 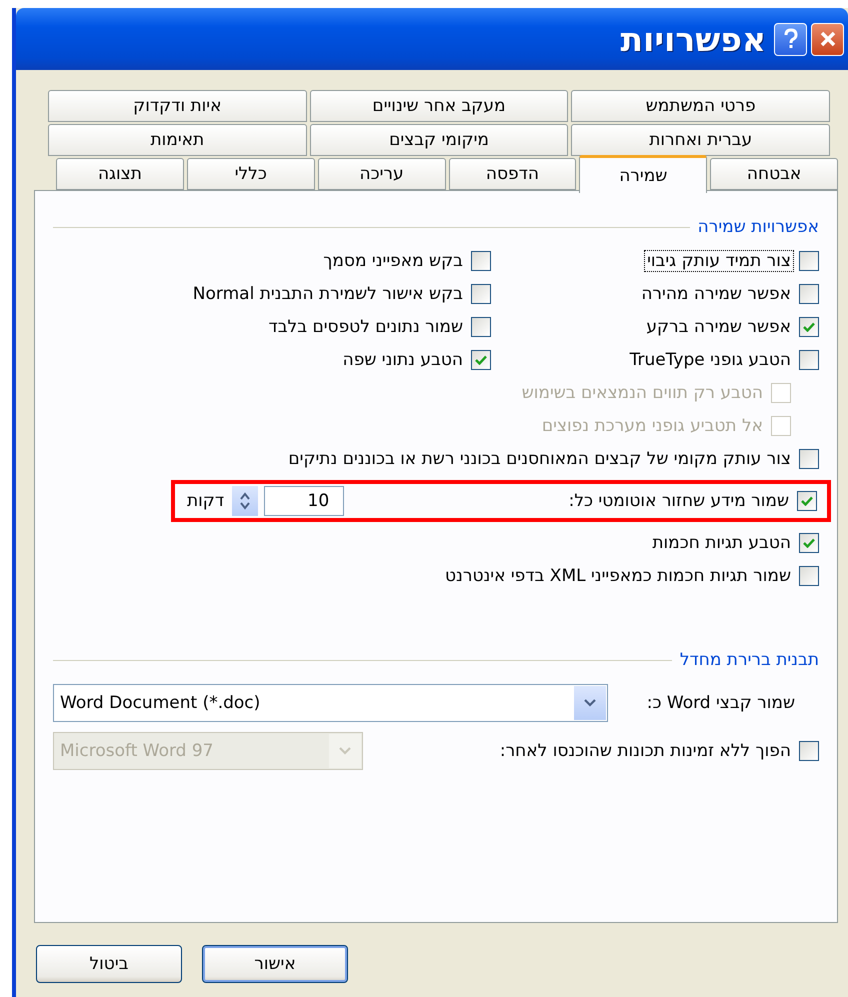 I want to click on help-icon, so click(x=790, y=39).